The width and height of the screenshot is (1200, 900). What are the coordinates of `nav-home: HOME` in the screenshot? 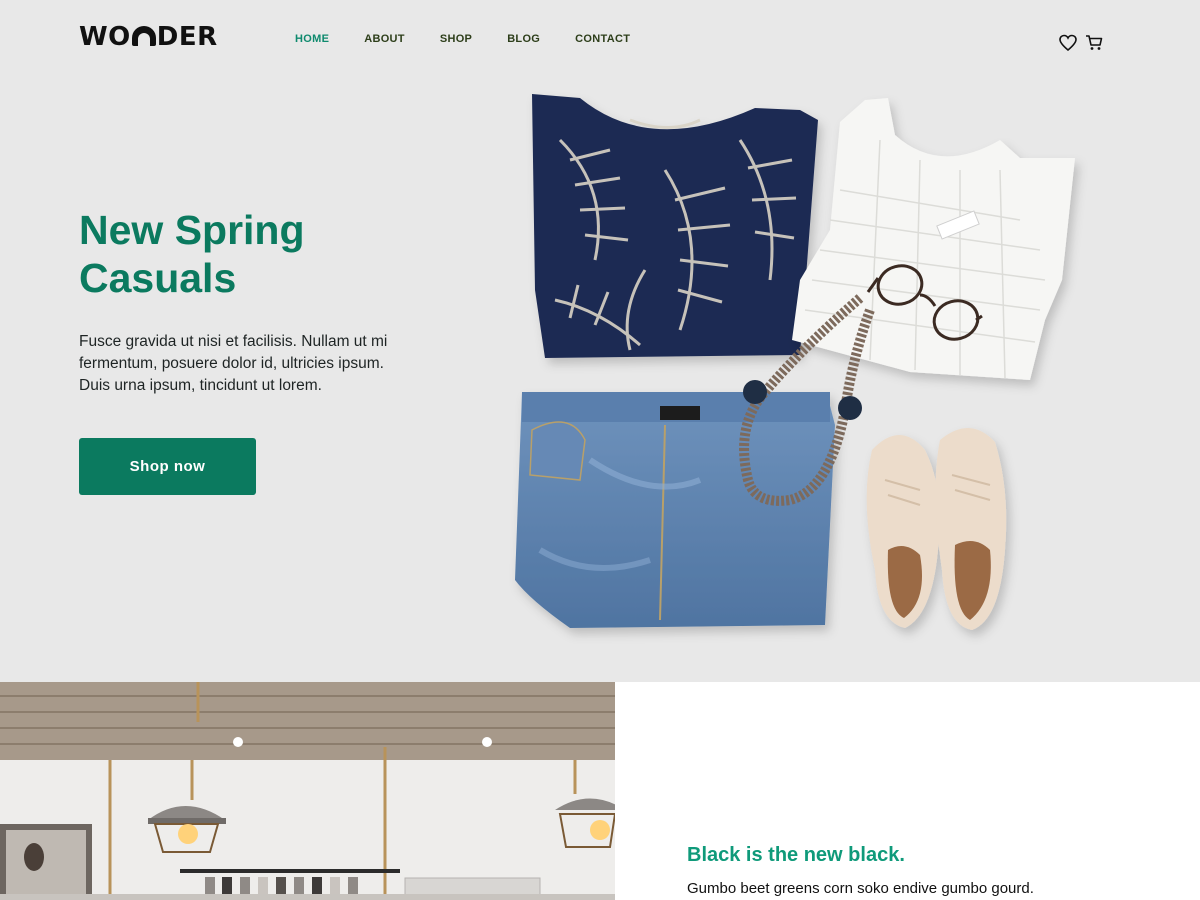 It's located at (312, 39).